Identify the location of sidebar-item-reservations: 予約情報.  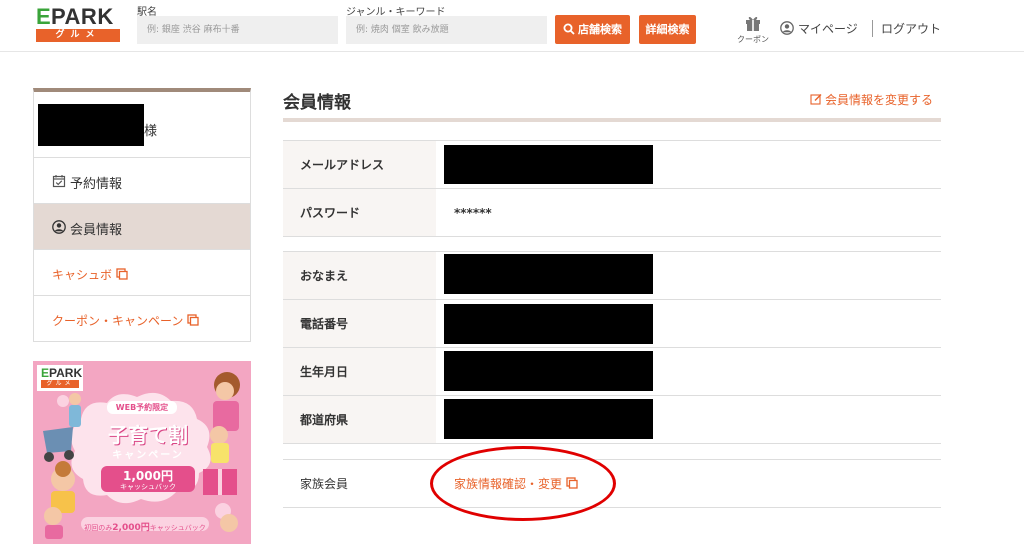
(142, 181).